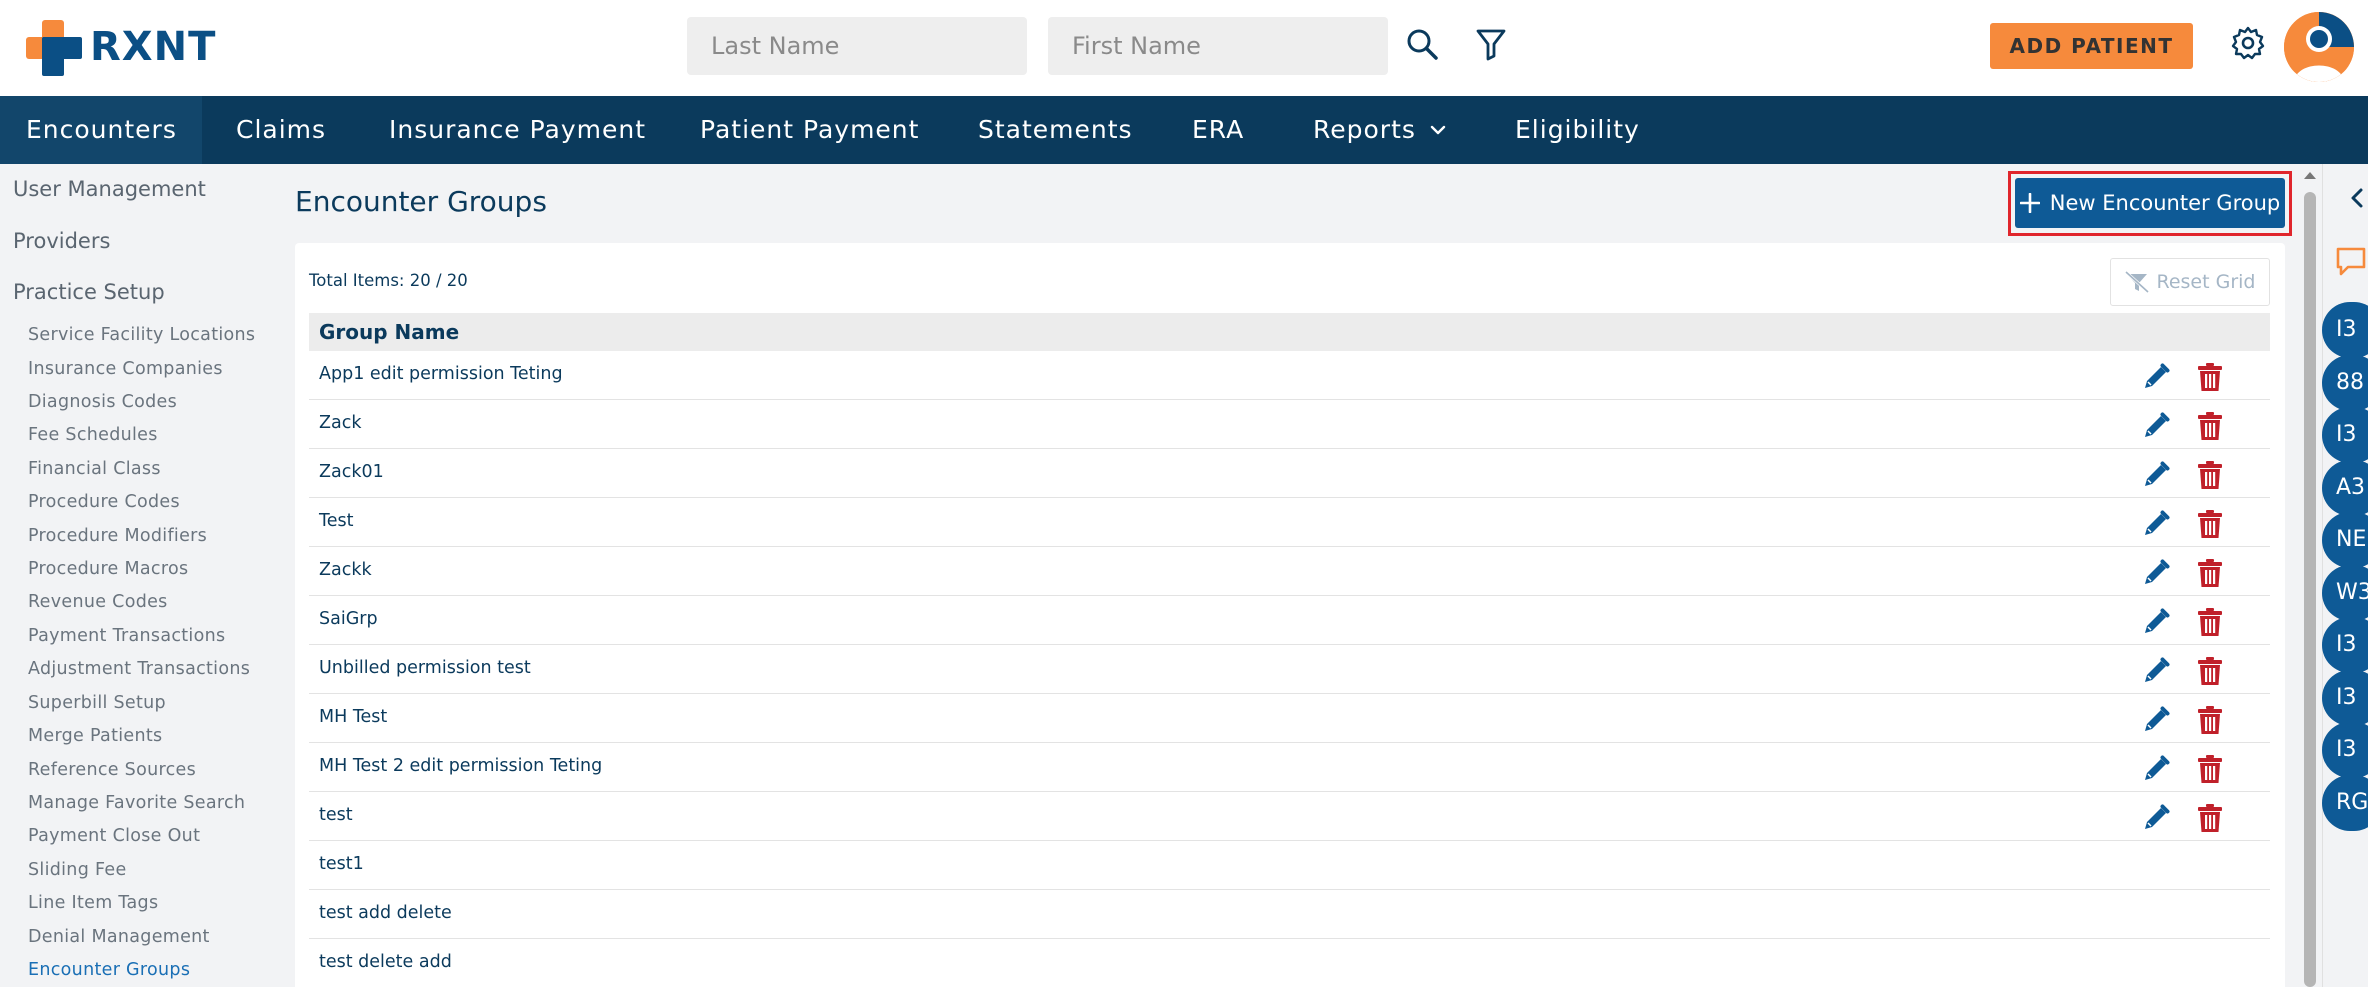 The height and width of the screenshot is (987, 2368). I want to click on sidebar-providers: Providers, so click(61, 241).